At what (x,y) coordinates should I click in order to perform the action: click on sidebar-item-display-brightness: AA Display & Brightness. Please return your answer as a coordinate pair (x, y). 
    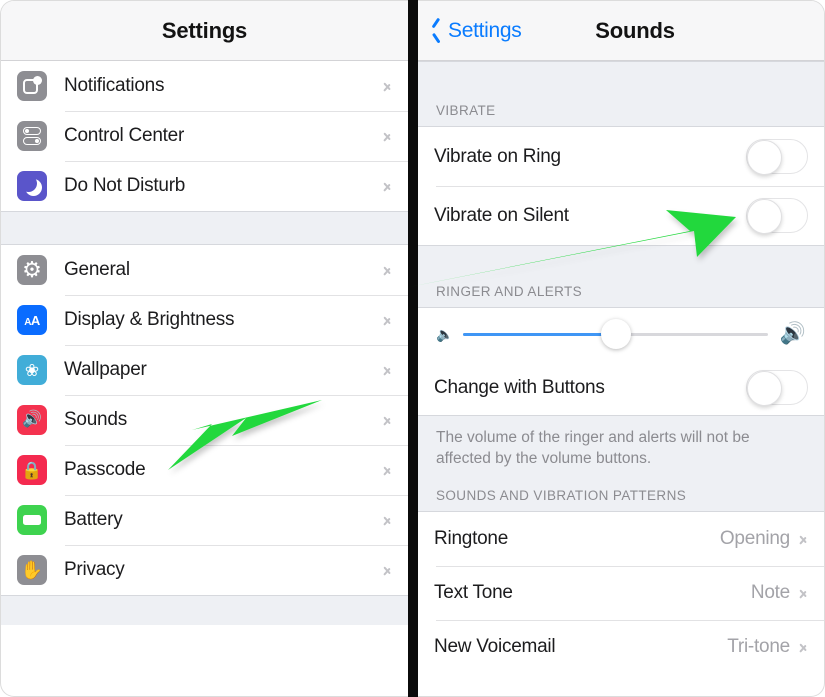
    Looking at the image, I should click on (204, 320).